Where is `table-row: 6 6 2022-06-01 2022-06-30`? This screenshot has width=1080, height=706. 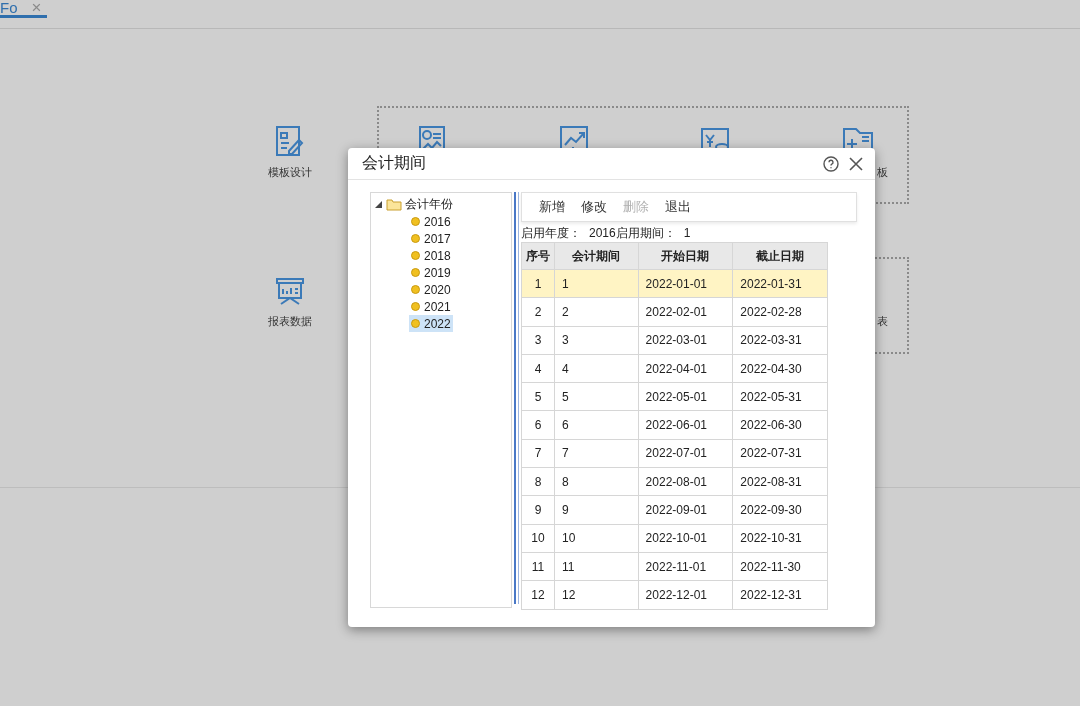 table-row: 6 6 2022-06-01 2022-06-30 is located at coordinates (674, 425).